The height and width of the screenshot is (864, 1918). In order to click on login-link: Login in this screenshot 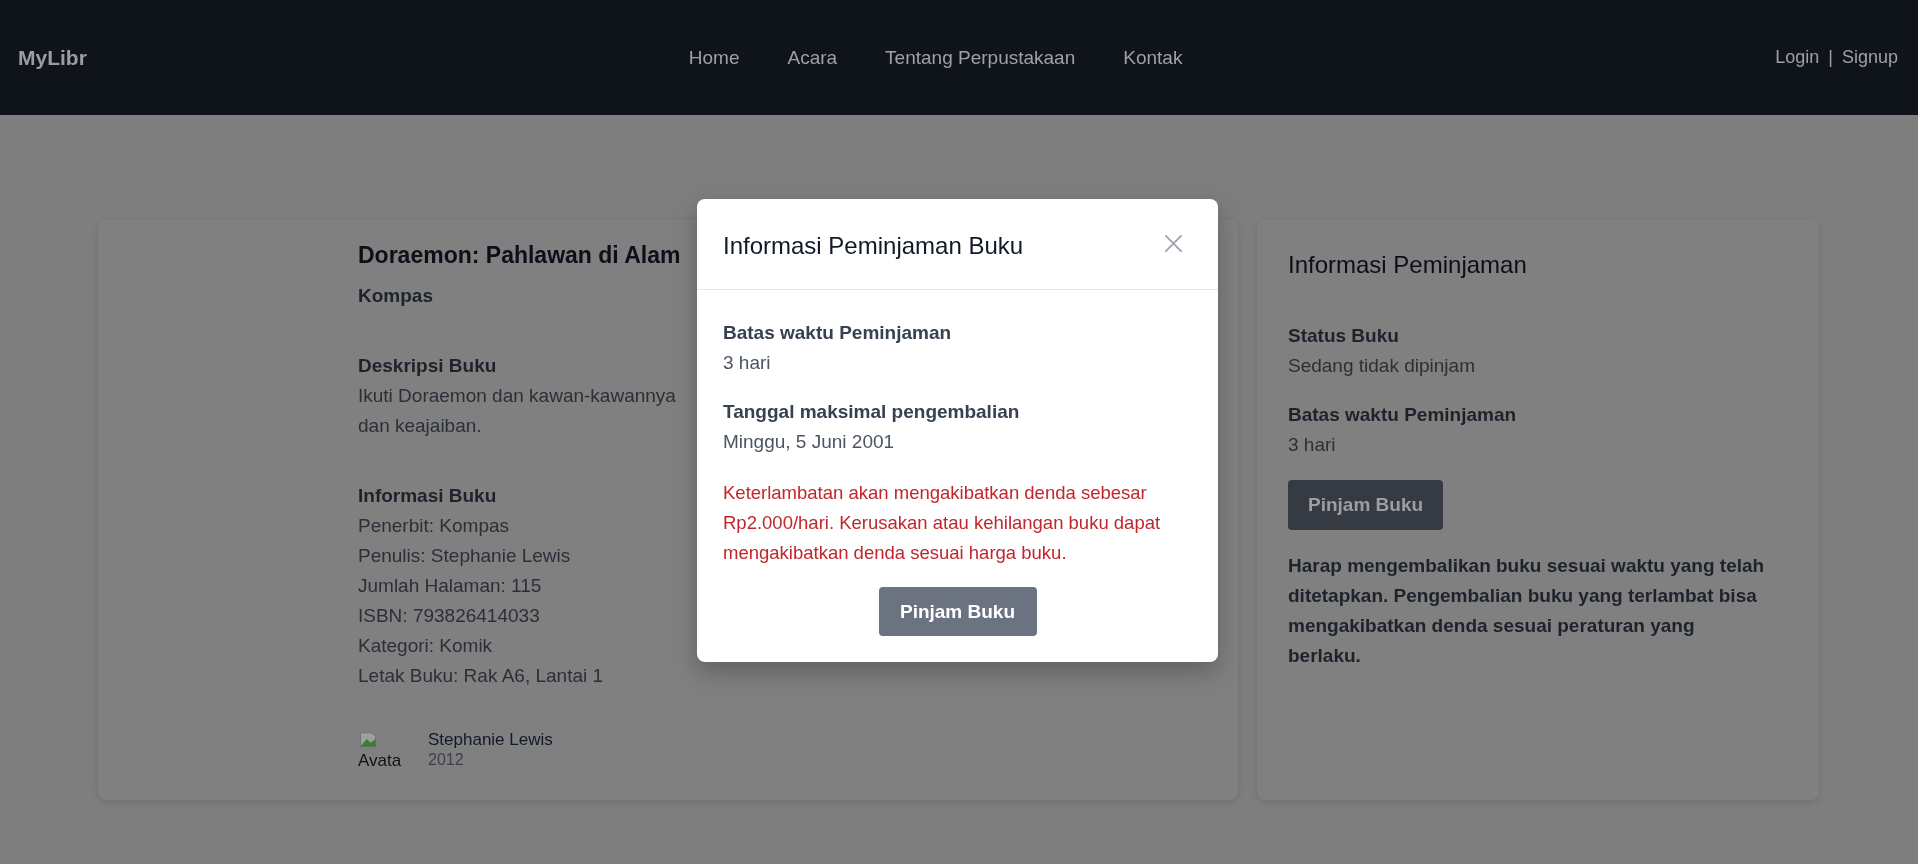, I will do `click(1797, 57)`.